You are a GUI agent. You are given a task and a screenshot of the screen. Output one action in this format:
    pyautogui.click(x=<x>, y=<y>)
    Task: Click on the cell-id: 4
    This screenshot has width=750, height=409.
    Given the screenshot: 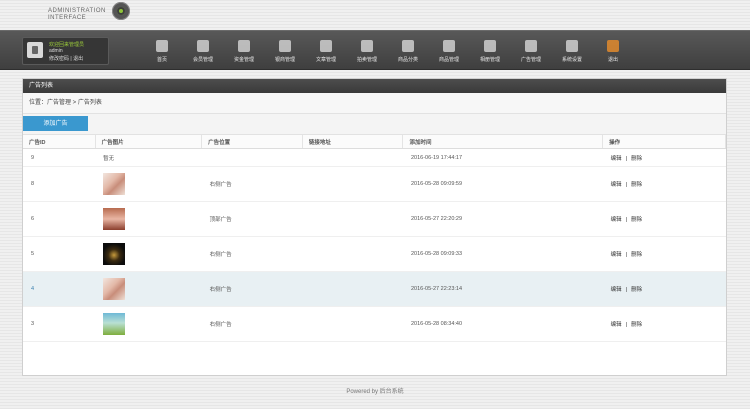 What is the action you would take?
    pyautogui.click(x=59, y=289)
    